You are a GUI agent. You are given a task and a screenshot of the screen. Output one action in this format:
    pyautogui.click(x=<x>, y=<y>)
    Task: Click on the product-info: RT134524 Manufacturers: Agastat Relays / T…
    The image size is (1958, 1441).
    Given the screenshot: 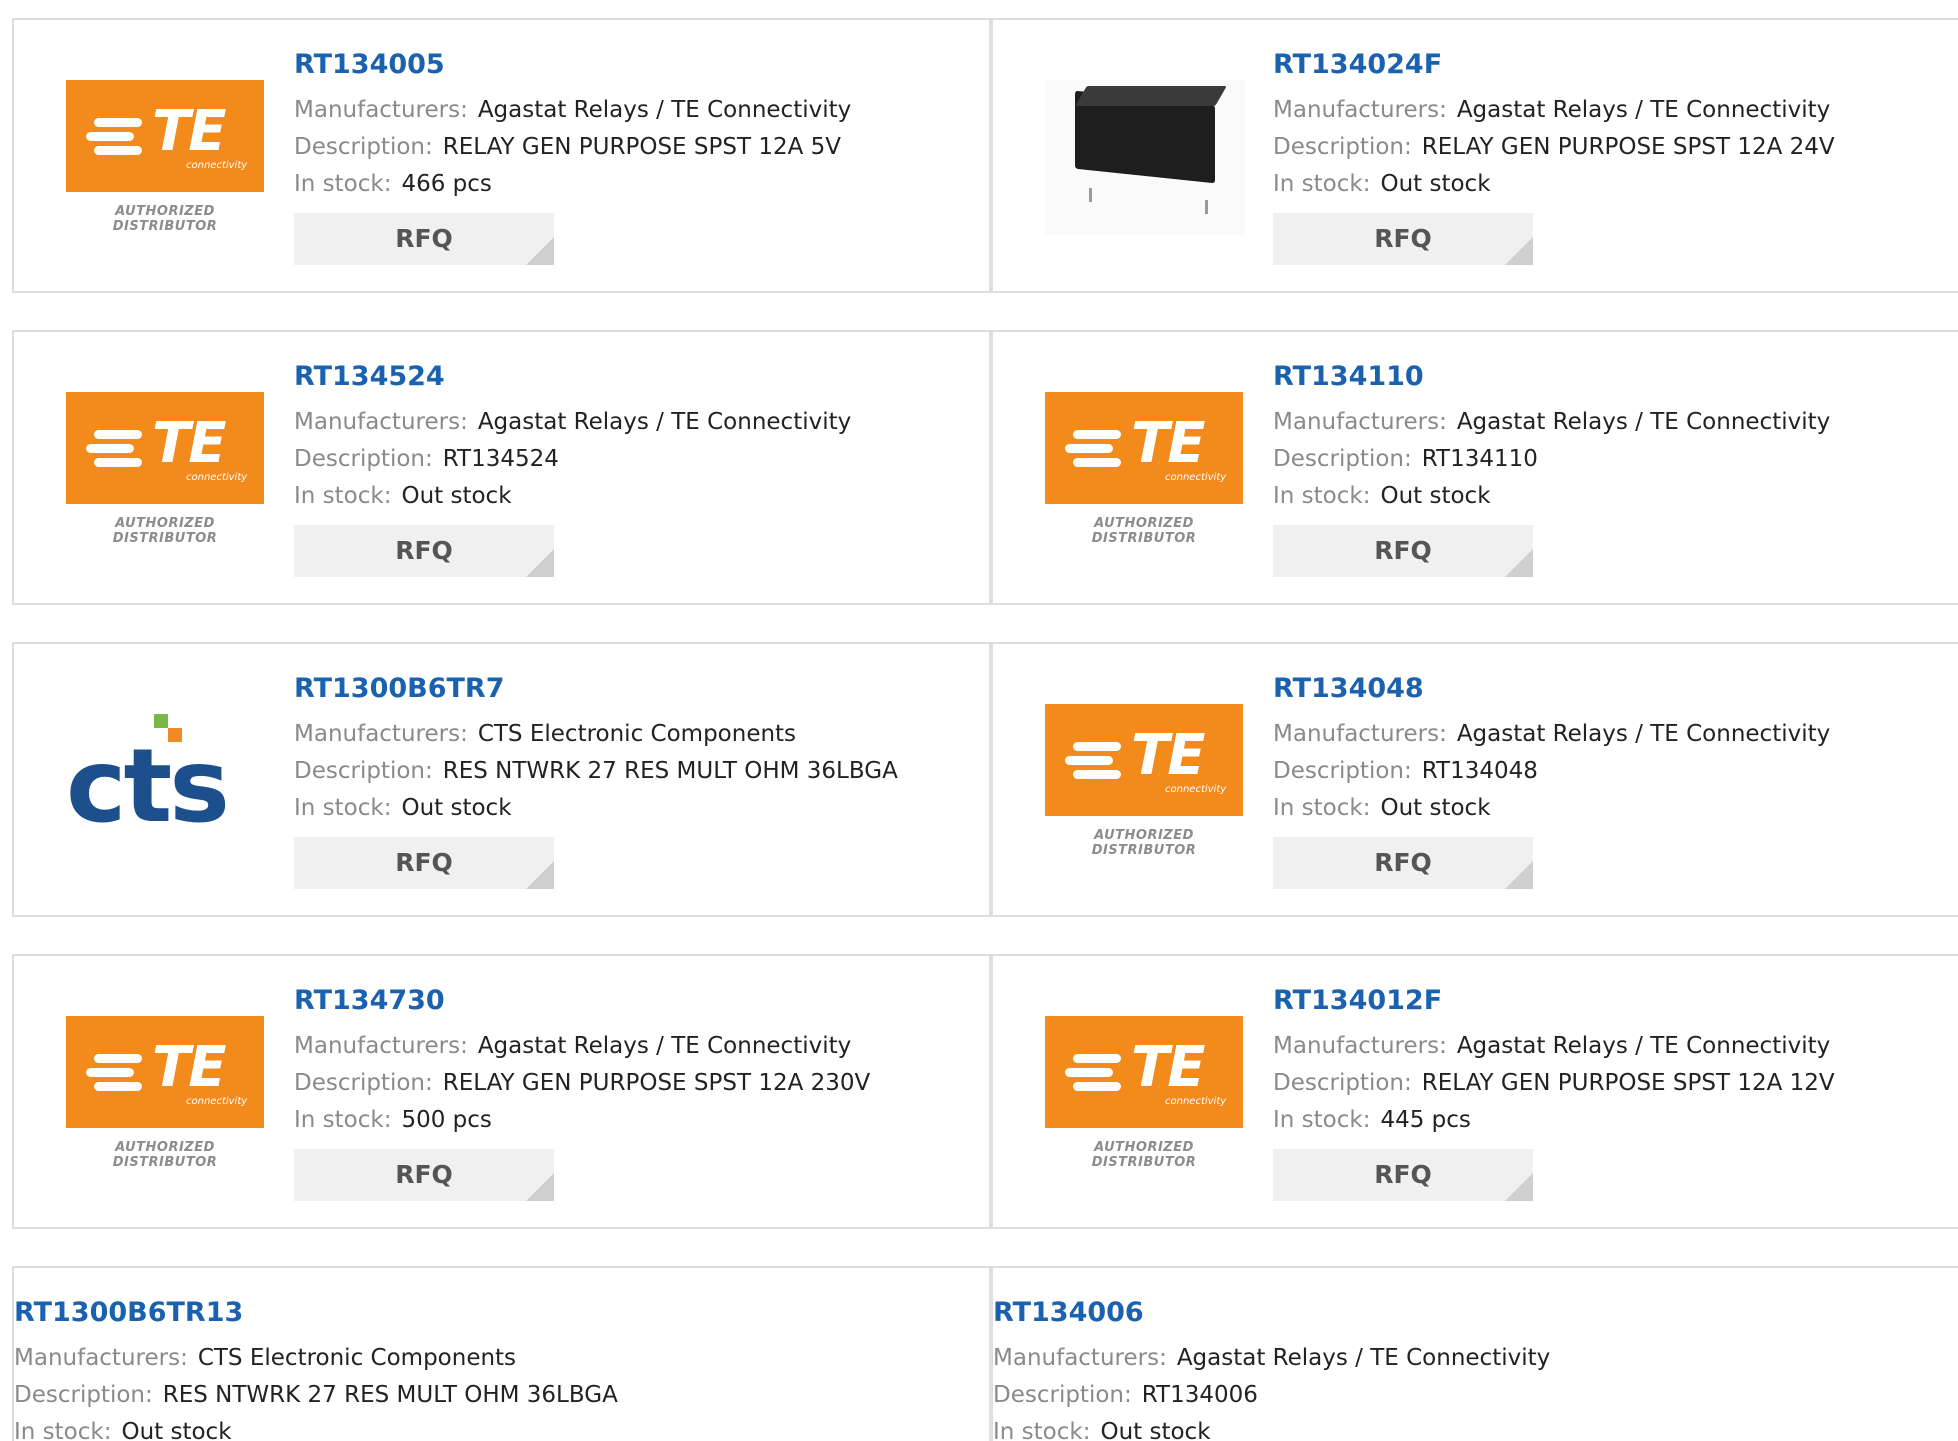 What is the action you would take?
    pyautogui.click(x=636, y=468)
    